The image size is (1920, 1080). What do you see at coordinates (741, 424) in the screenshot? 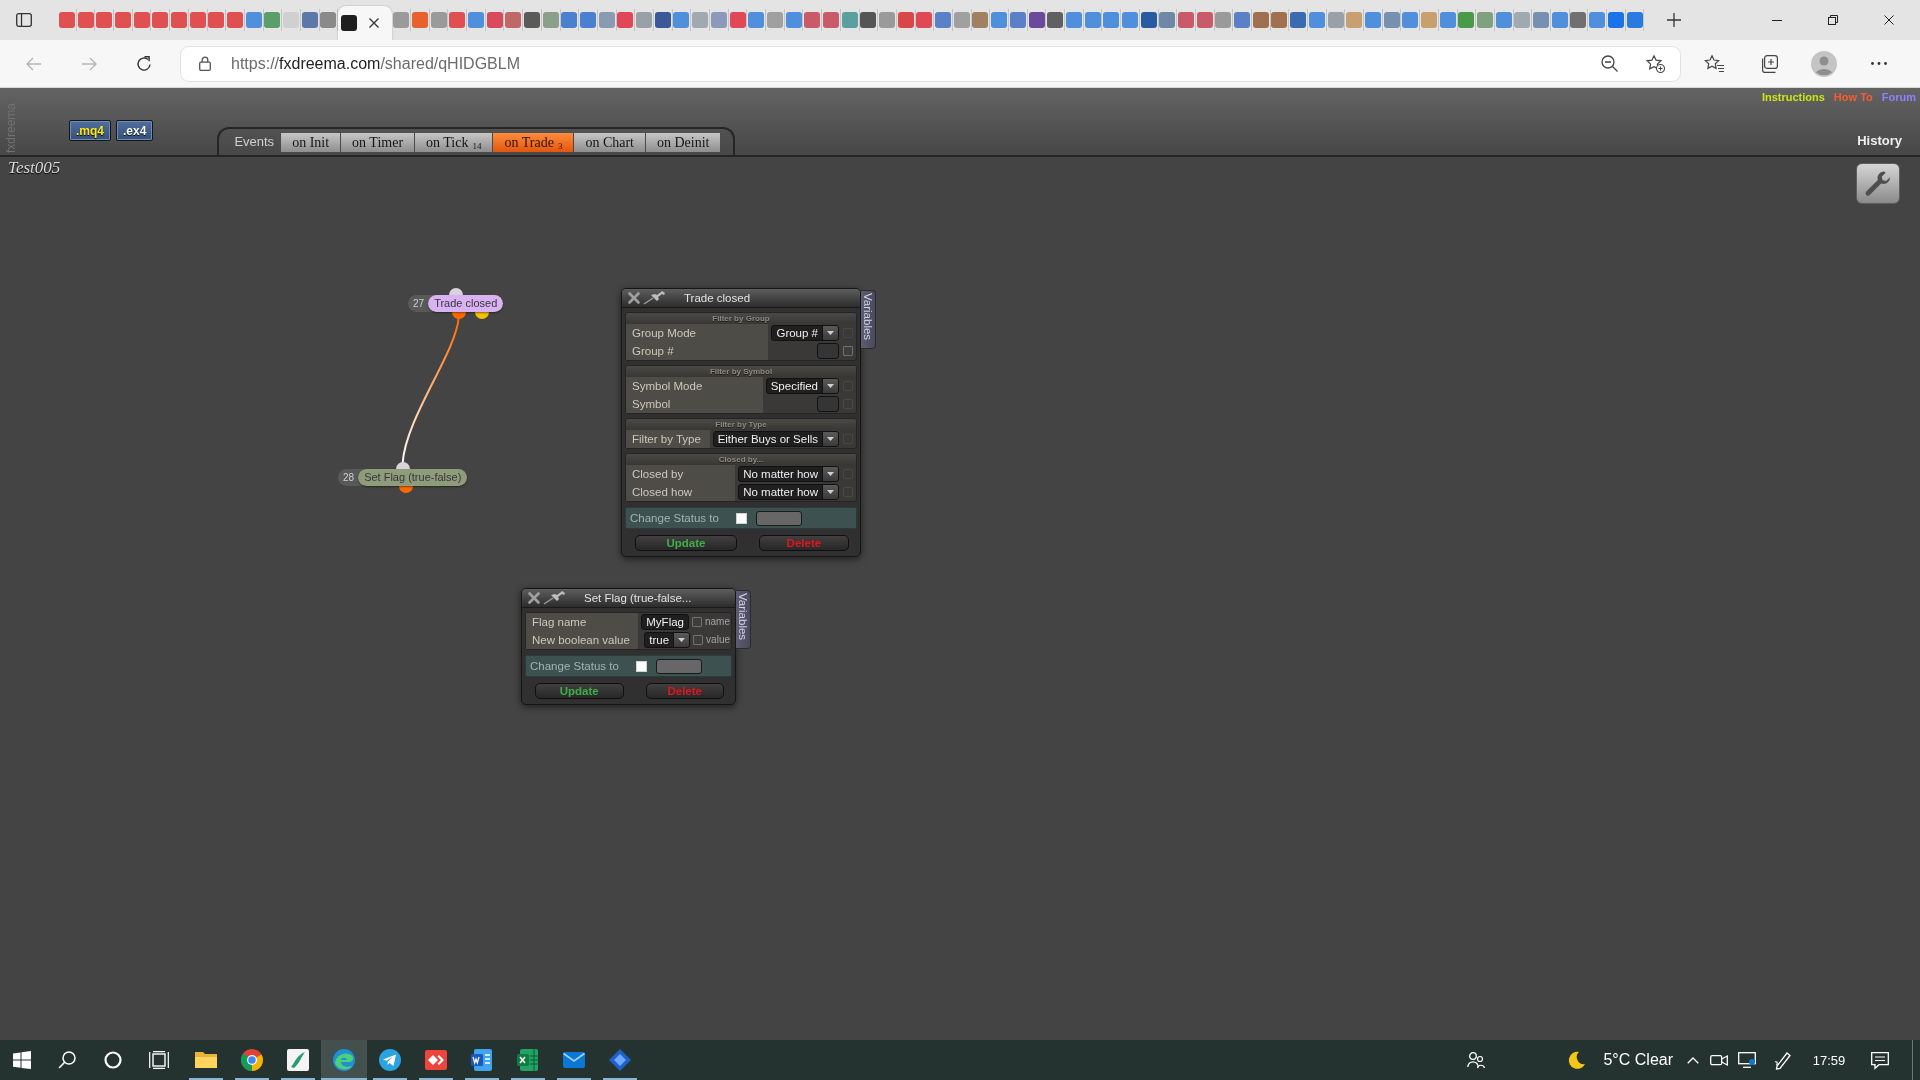
I see `section-heading: Filter by Type` at bounding box center [741, 424].